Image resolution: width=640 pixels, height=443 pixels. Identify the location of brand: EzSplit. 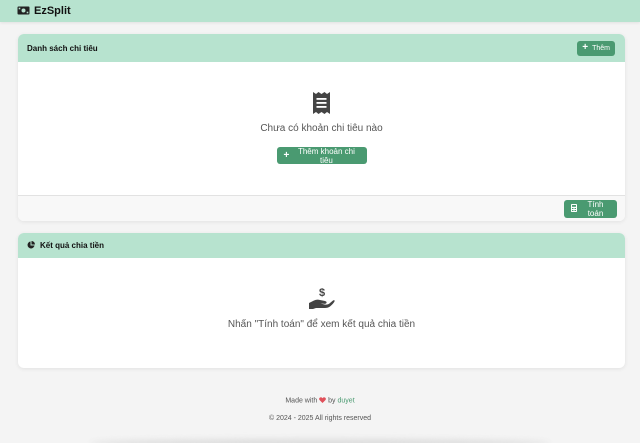
(44, 11).